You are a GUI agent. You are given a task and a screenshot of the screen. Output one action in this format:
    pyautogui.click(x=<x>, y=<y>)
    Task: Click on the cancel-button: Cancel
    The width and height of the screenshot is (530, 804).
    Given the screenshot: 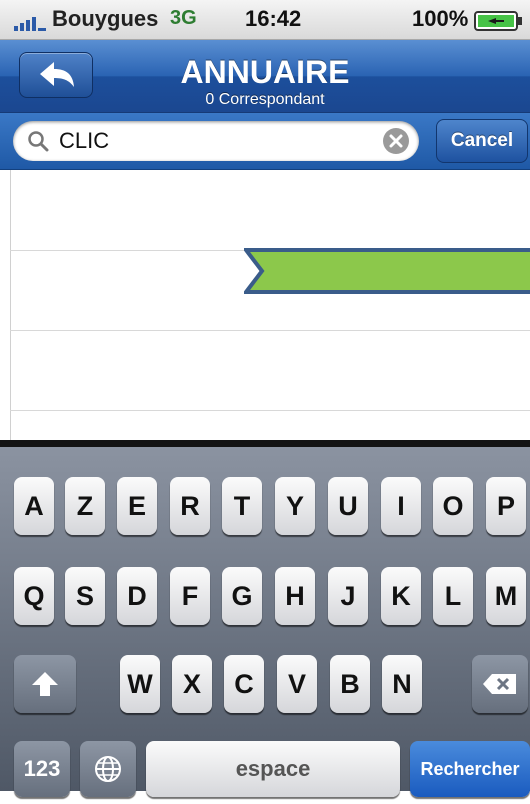 What is the action you would take?
    pyautogui.click(x=482, y=141)
    